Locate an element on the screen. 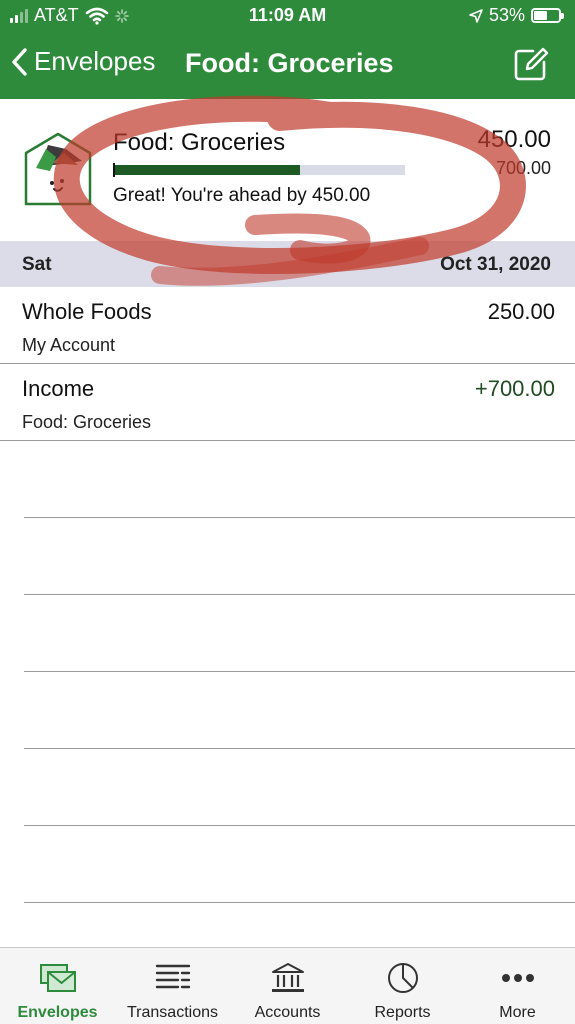 This screenshot has width=575, height=1024. pie-chart-icon is located at coordinates (402, 978).